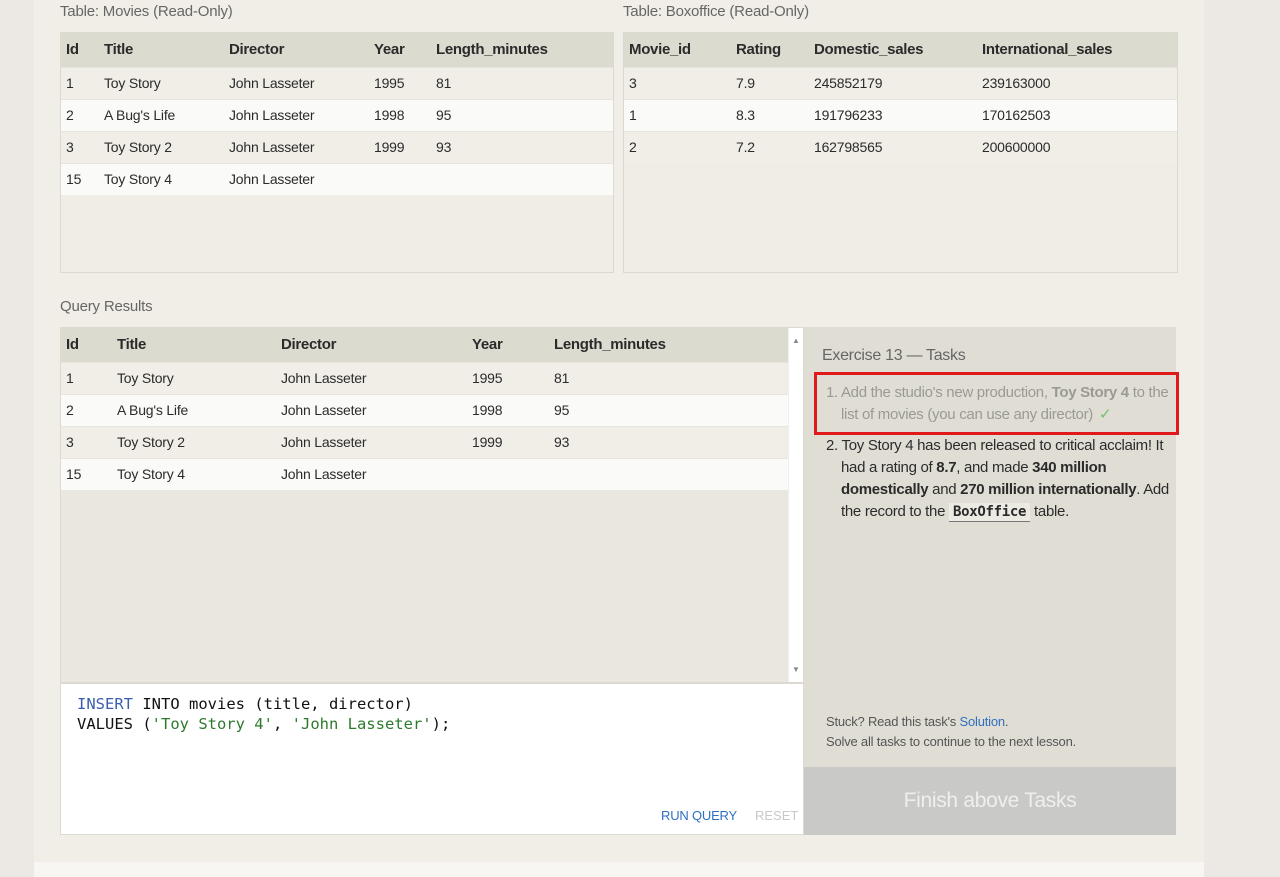  What do you see at coordinates (944, 489) in the screenshot?
I see `task-text: and` at bounding box center [944, 489].